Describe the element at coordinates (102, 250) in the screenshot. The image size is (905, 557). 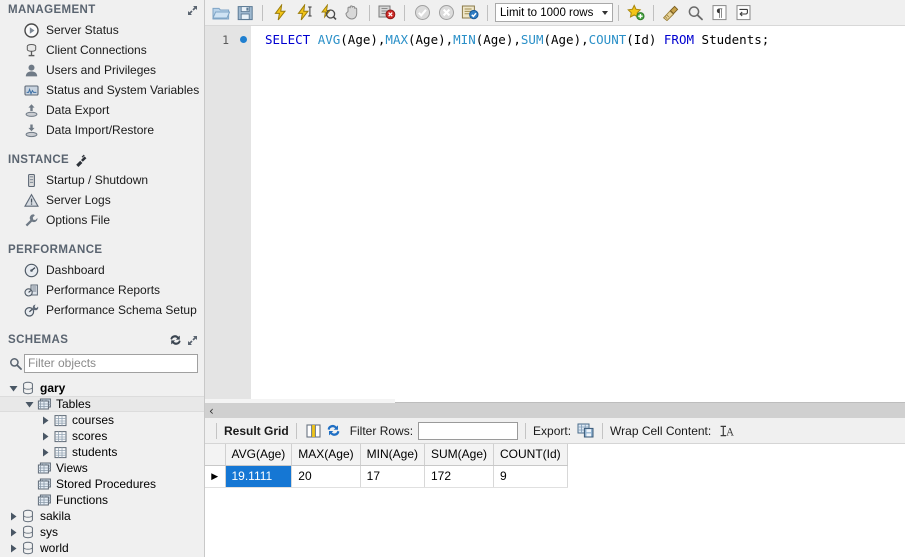
I see `performance-section-header: PERFORMANCE` at that location.